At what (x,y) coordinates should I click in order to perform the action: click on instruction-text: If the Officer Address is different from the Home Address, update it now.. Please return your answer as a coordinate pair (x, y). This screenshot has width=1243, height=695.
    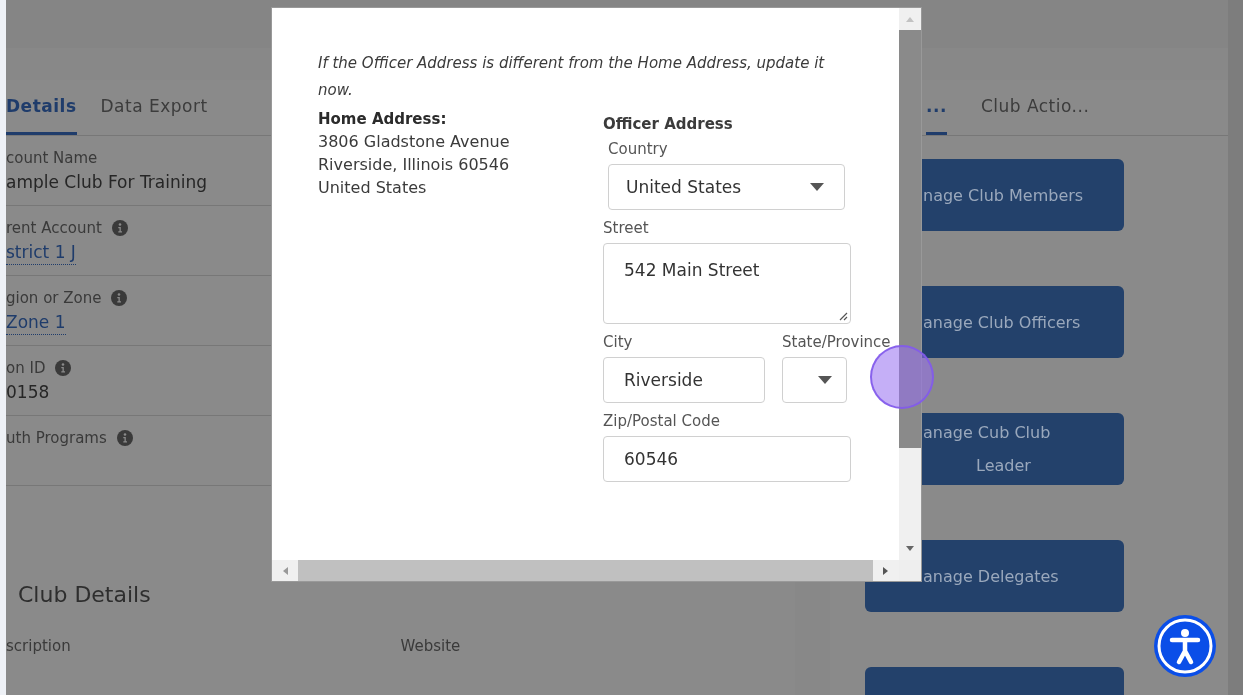
    Looking at the image, I should click on (572, 77).